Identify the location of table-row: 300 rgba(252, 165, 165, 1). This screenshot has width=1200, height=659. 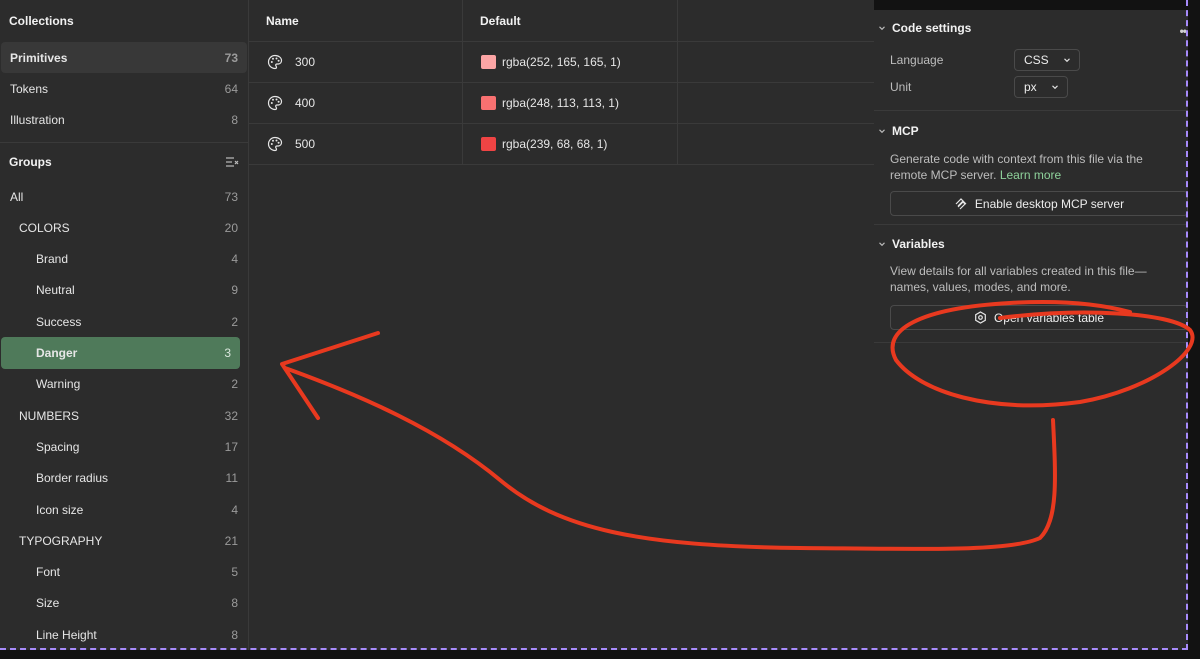
(561, 62).